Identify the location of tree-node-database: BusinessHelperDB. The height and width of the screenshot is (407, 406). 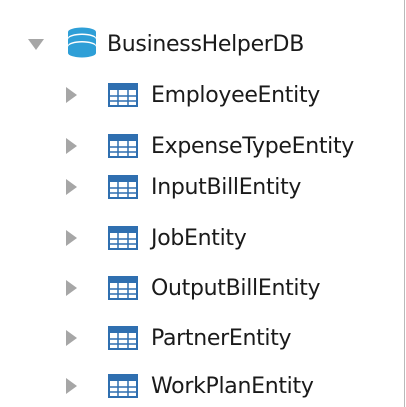
(200, 44).